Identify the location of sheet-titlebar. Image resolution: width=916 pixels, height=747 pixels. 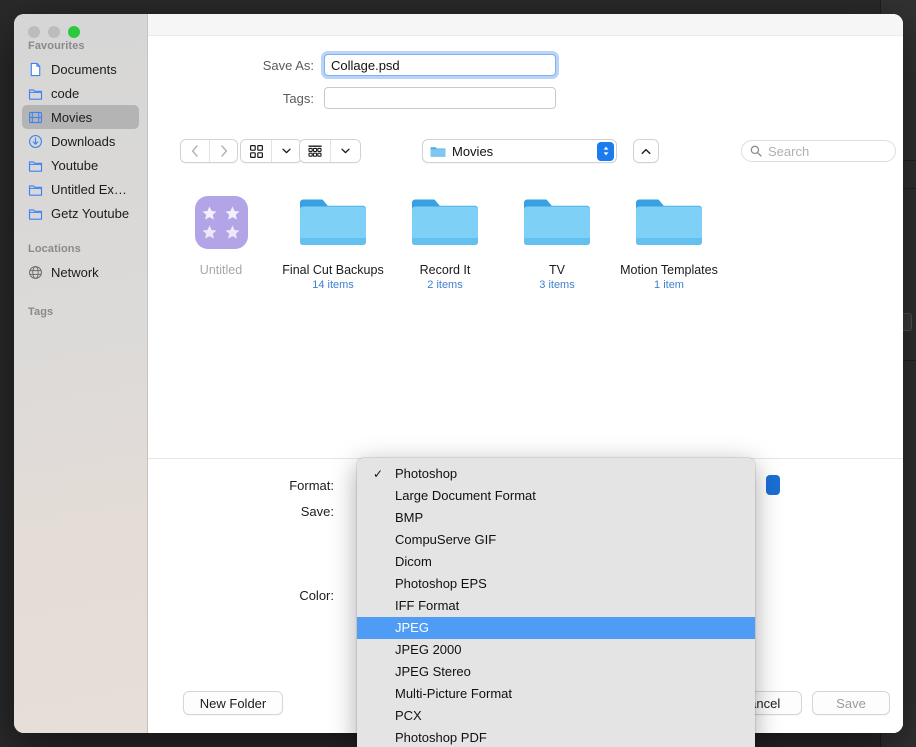
(525, 25).